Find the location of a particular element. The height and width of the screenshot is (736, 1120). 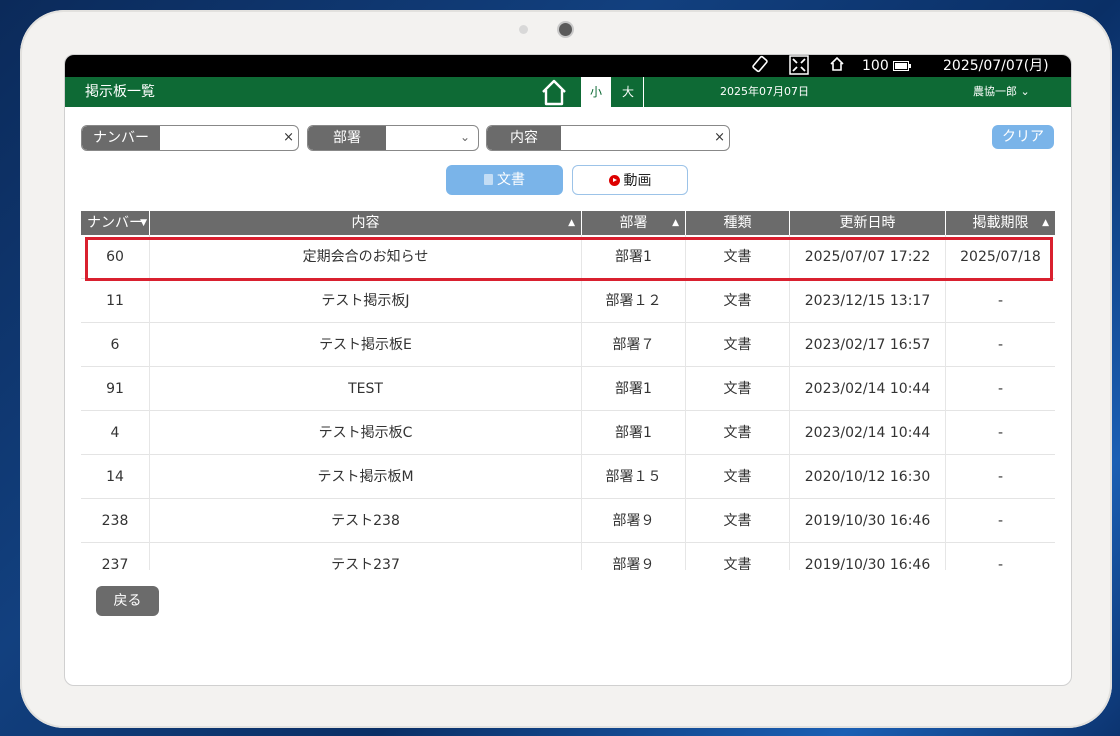

number-clear-icon: × is located at coordinates (288, 138).